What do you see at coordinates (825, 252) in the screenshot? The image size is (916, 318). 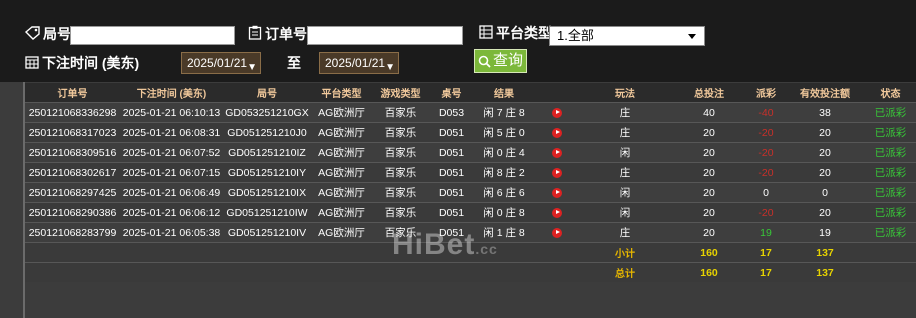 I see `subtotal-row-valid: 137` at bounding box center [825, 252].